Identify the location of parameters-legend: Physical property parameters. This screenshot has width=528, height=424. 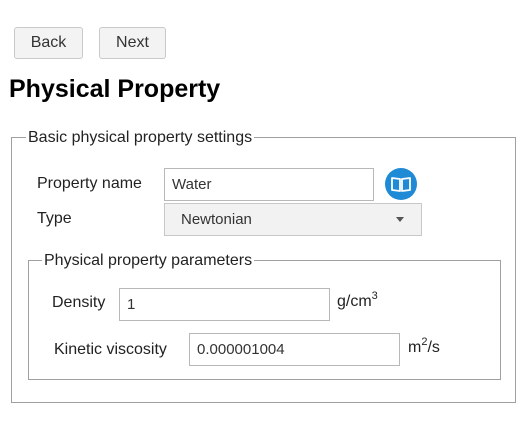
(148, 261).